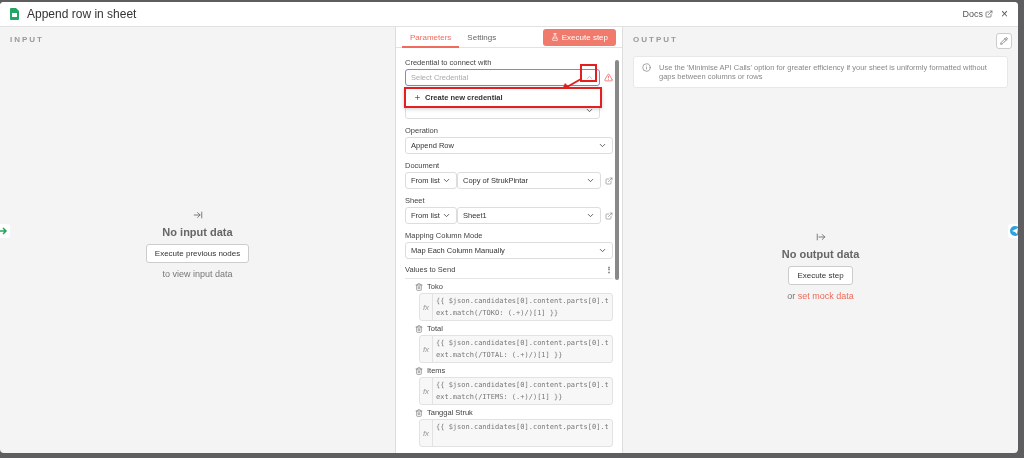 Image resolution: width=1024 pixels, height=458 pixels. I want to click on panel-heading: OUTPUT, so click(655, 39).